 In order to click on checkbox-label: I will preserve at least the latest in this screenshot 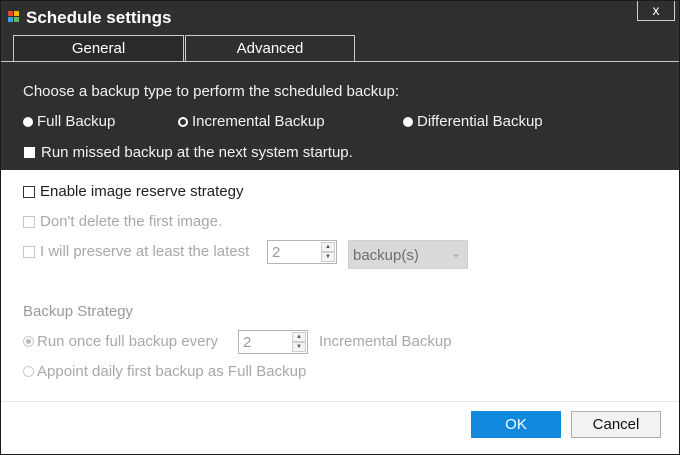, I will do `click(145, 251)`.